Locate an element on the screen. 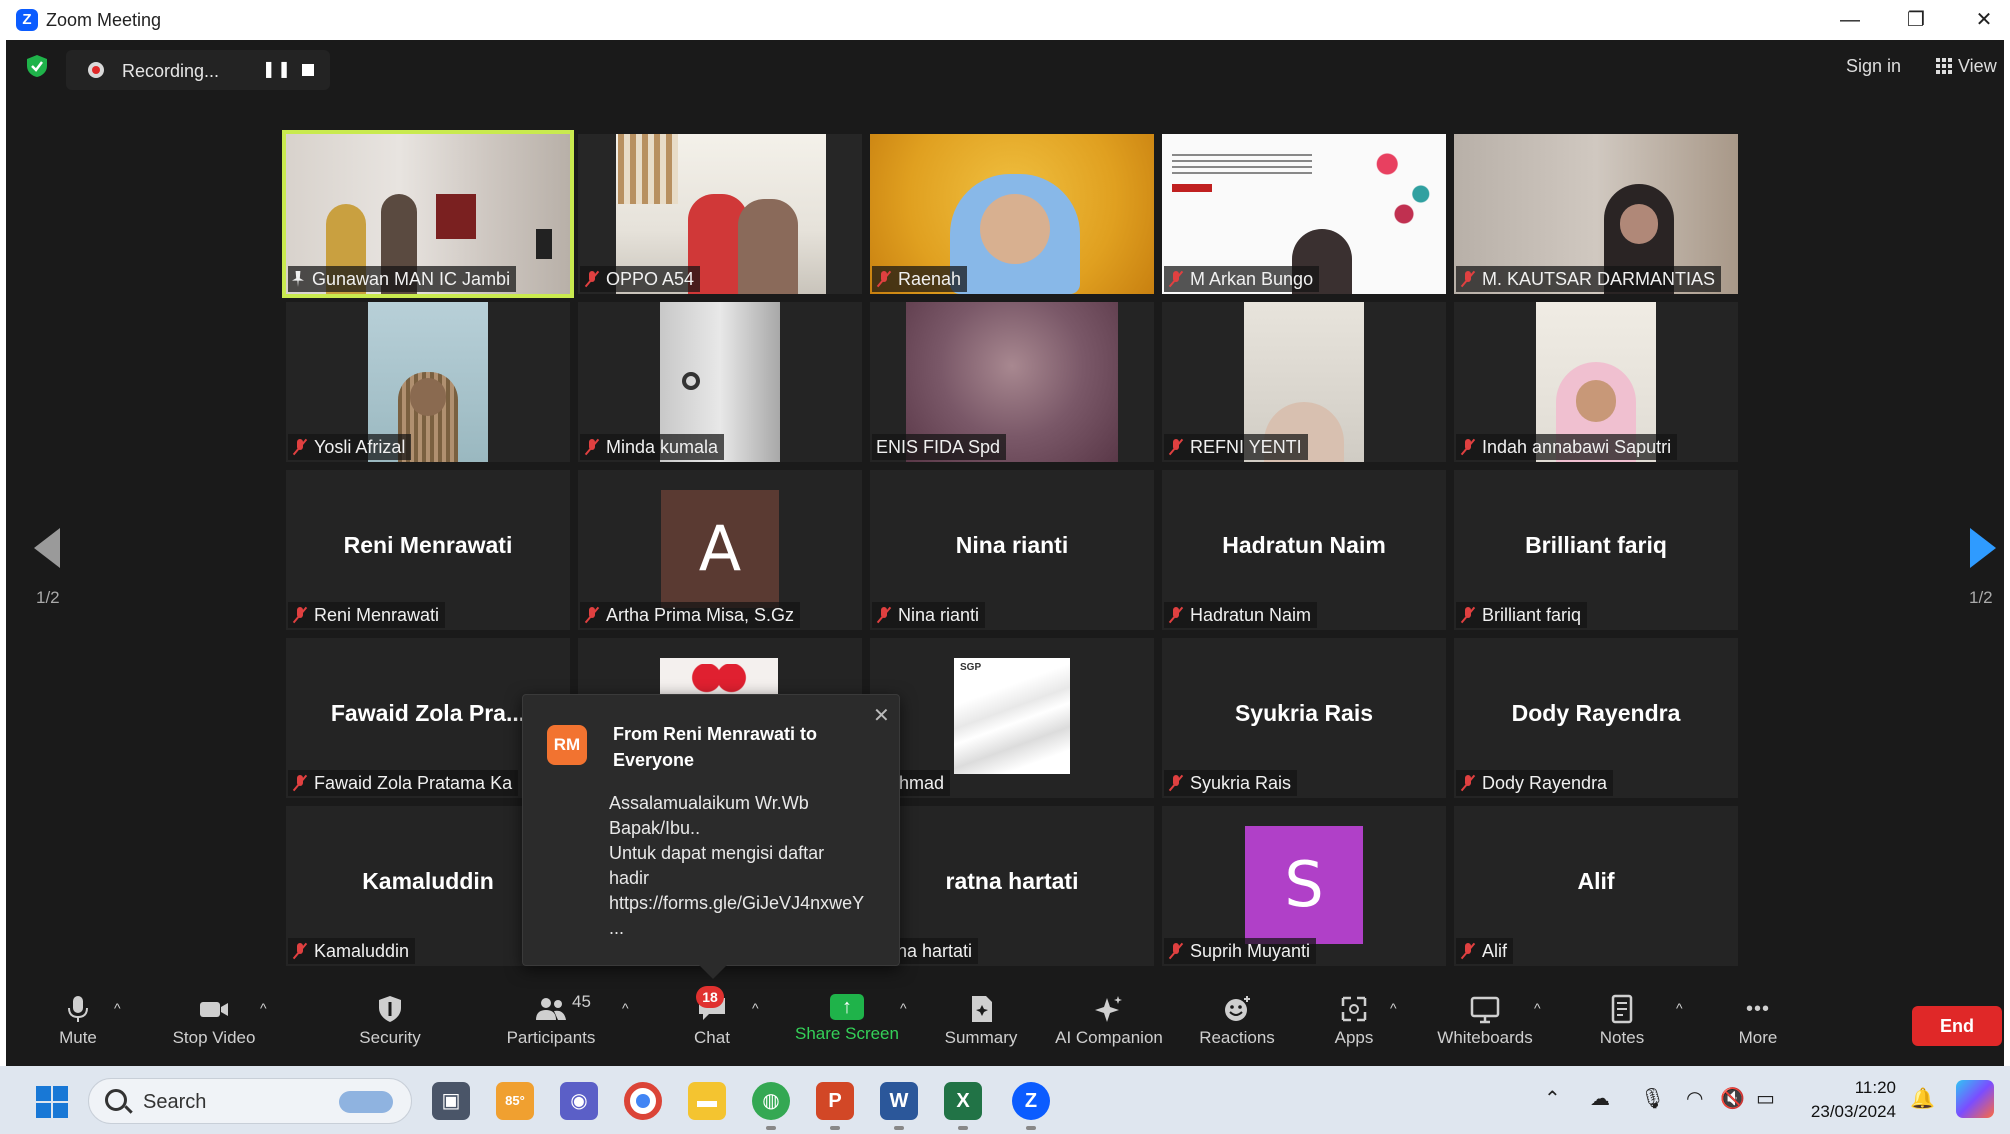 Image resolution: width=2010 pixels, height=1134 pixels. ai-companion-button: AI Companion is located at coordinates (1109, 1021).